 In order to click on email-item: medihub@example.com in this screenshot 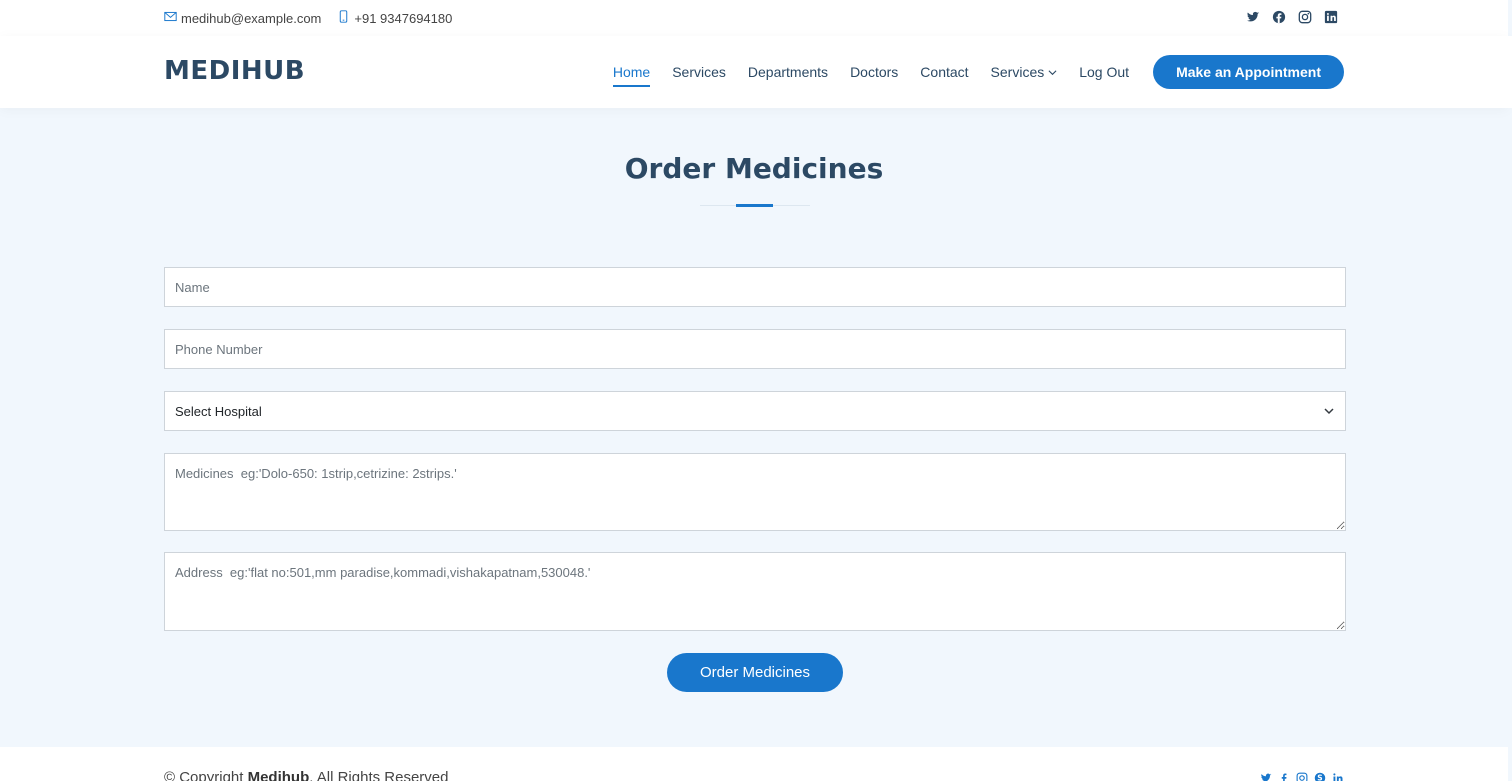, I will do `click(242, 18)`.